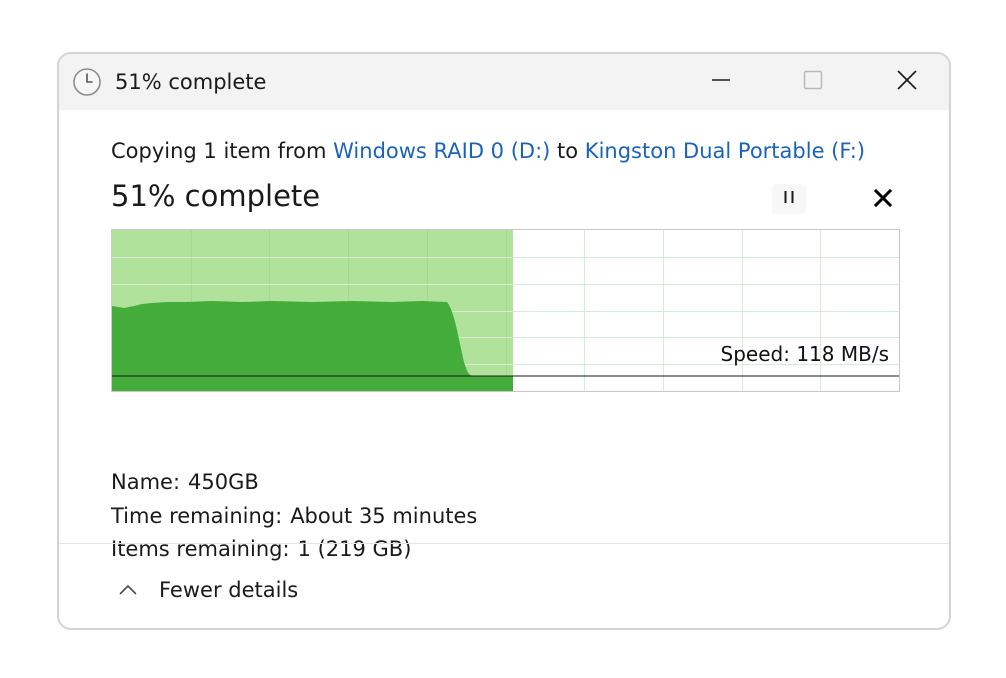 The image size is (1006, 678). Describe the element at coordinates (185, 482) in the screenshot. I see `detail-name: Name: 450GB` at that location.